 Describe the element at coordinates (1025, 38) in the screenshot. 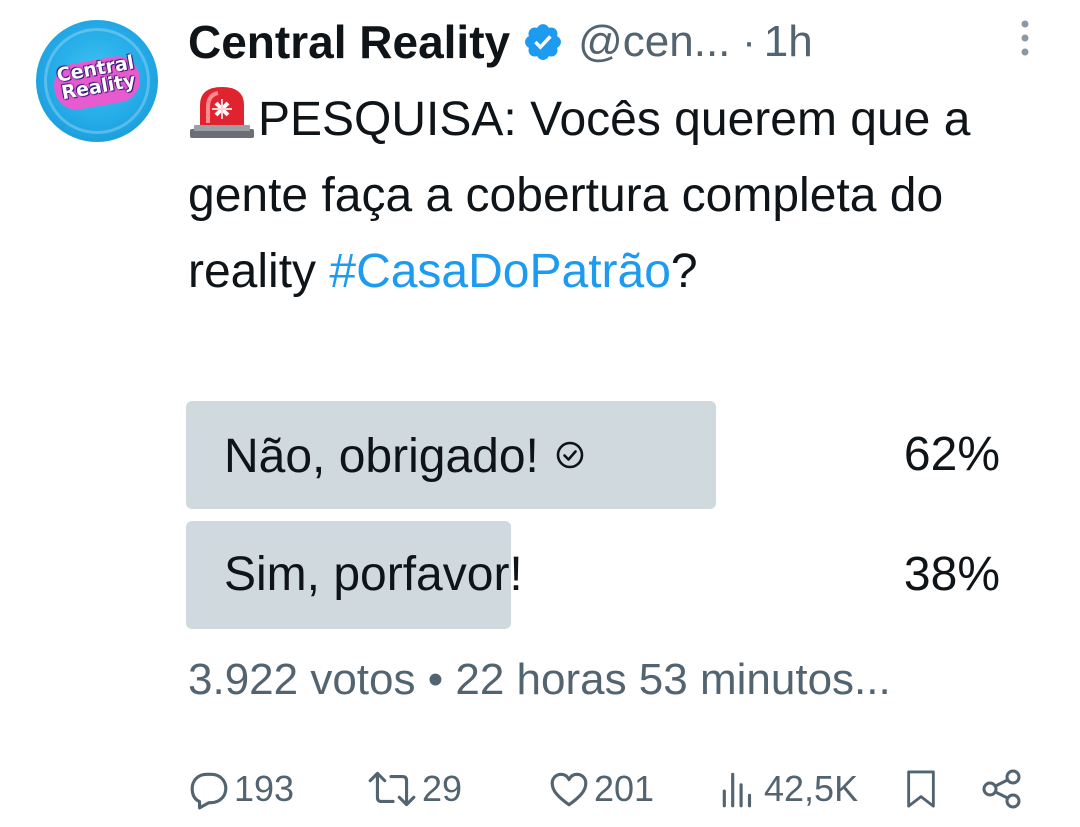

I see `more-vertical-icon` at that location.